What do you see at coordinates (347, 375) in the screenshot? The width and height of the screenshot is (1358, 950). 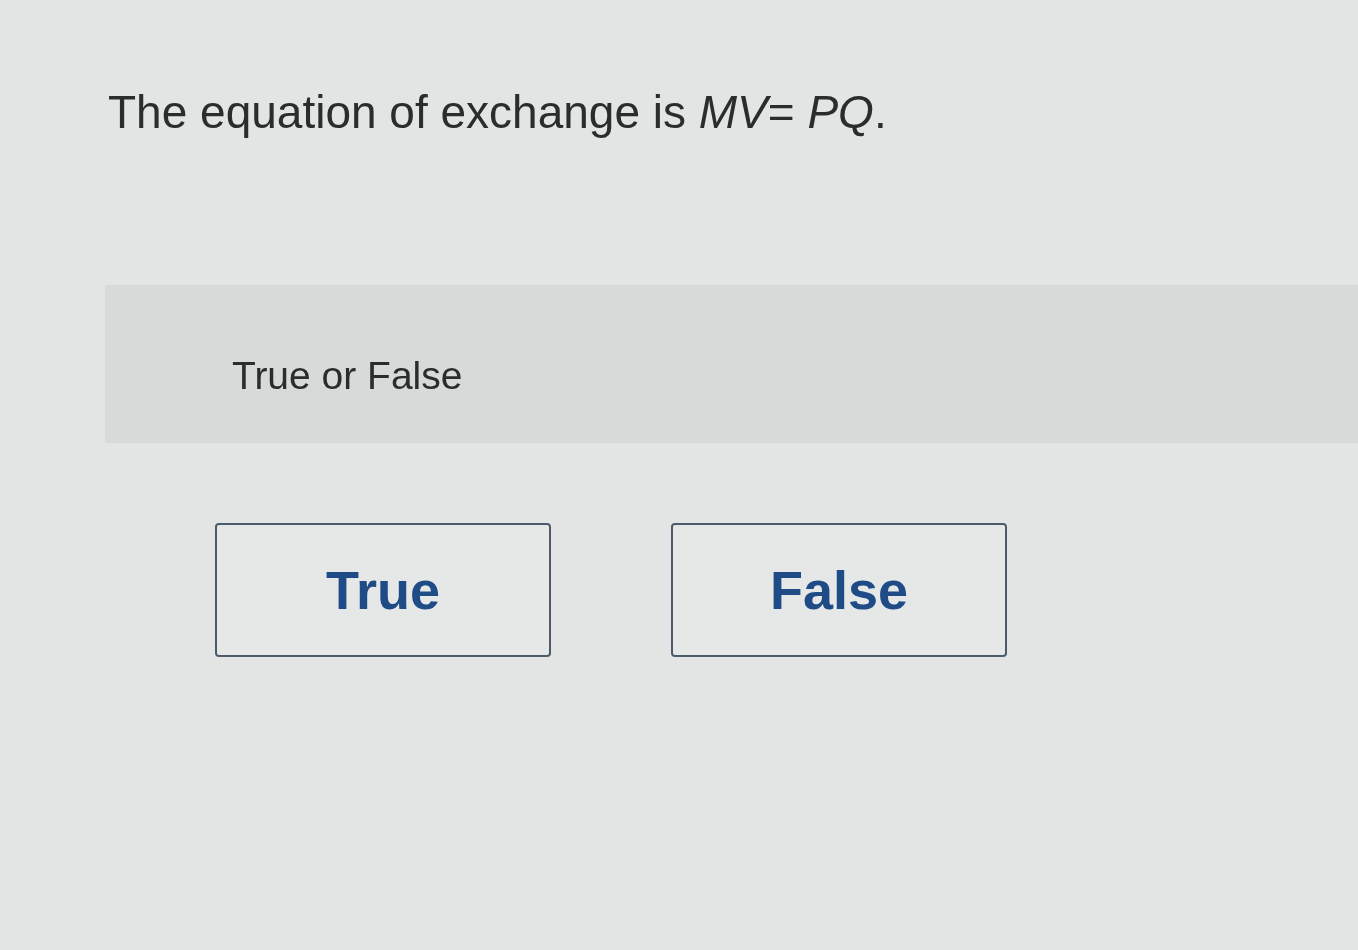 I see `prompt-text: True or False` at bounding box center [347, 375].